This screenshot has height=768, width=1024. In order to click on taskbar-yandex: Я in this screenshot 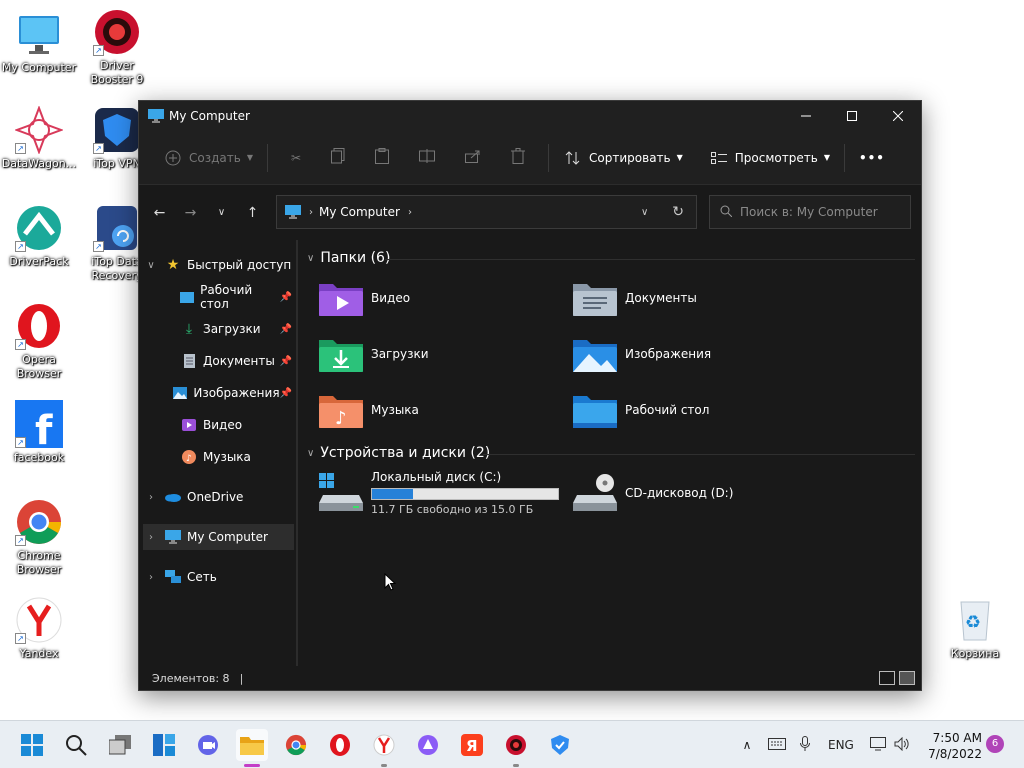, I will do `click(472, 745)`.